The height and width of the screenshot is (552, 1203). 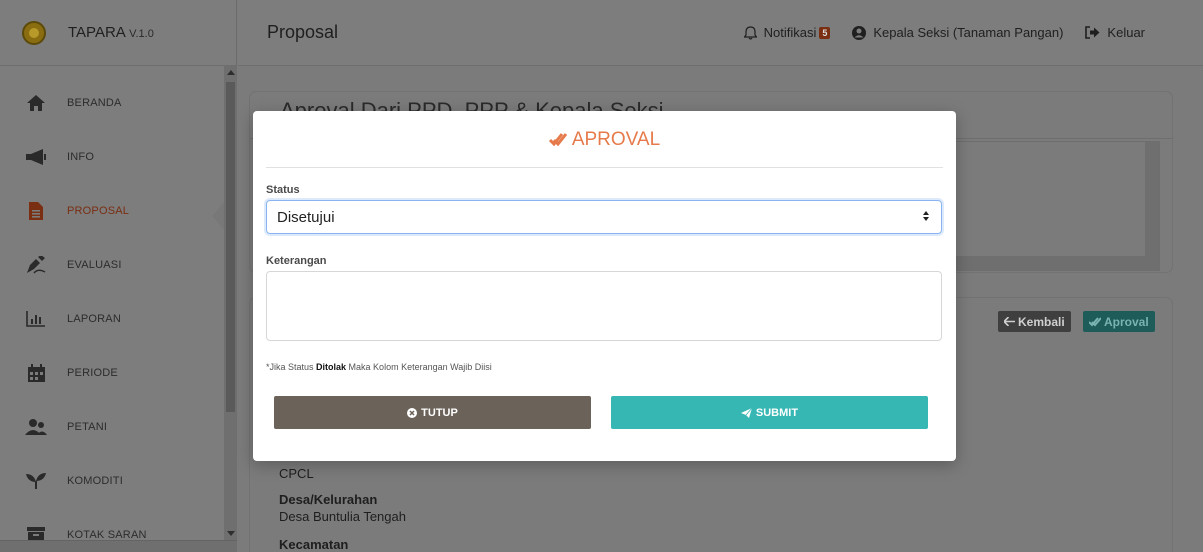 I want to click on user-menu: Kepala Seksi (Tanaman Pangan), so click(x=957, y=32).